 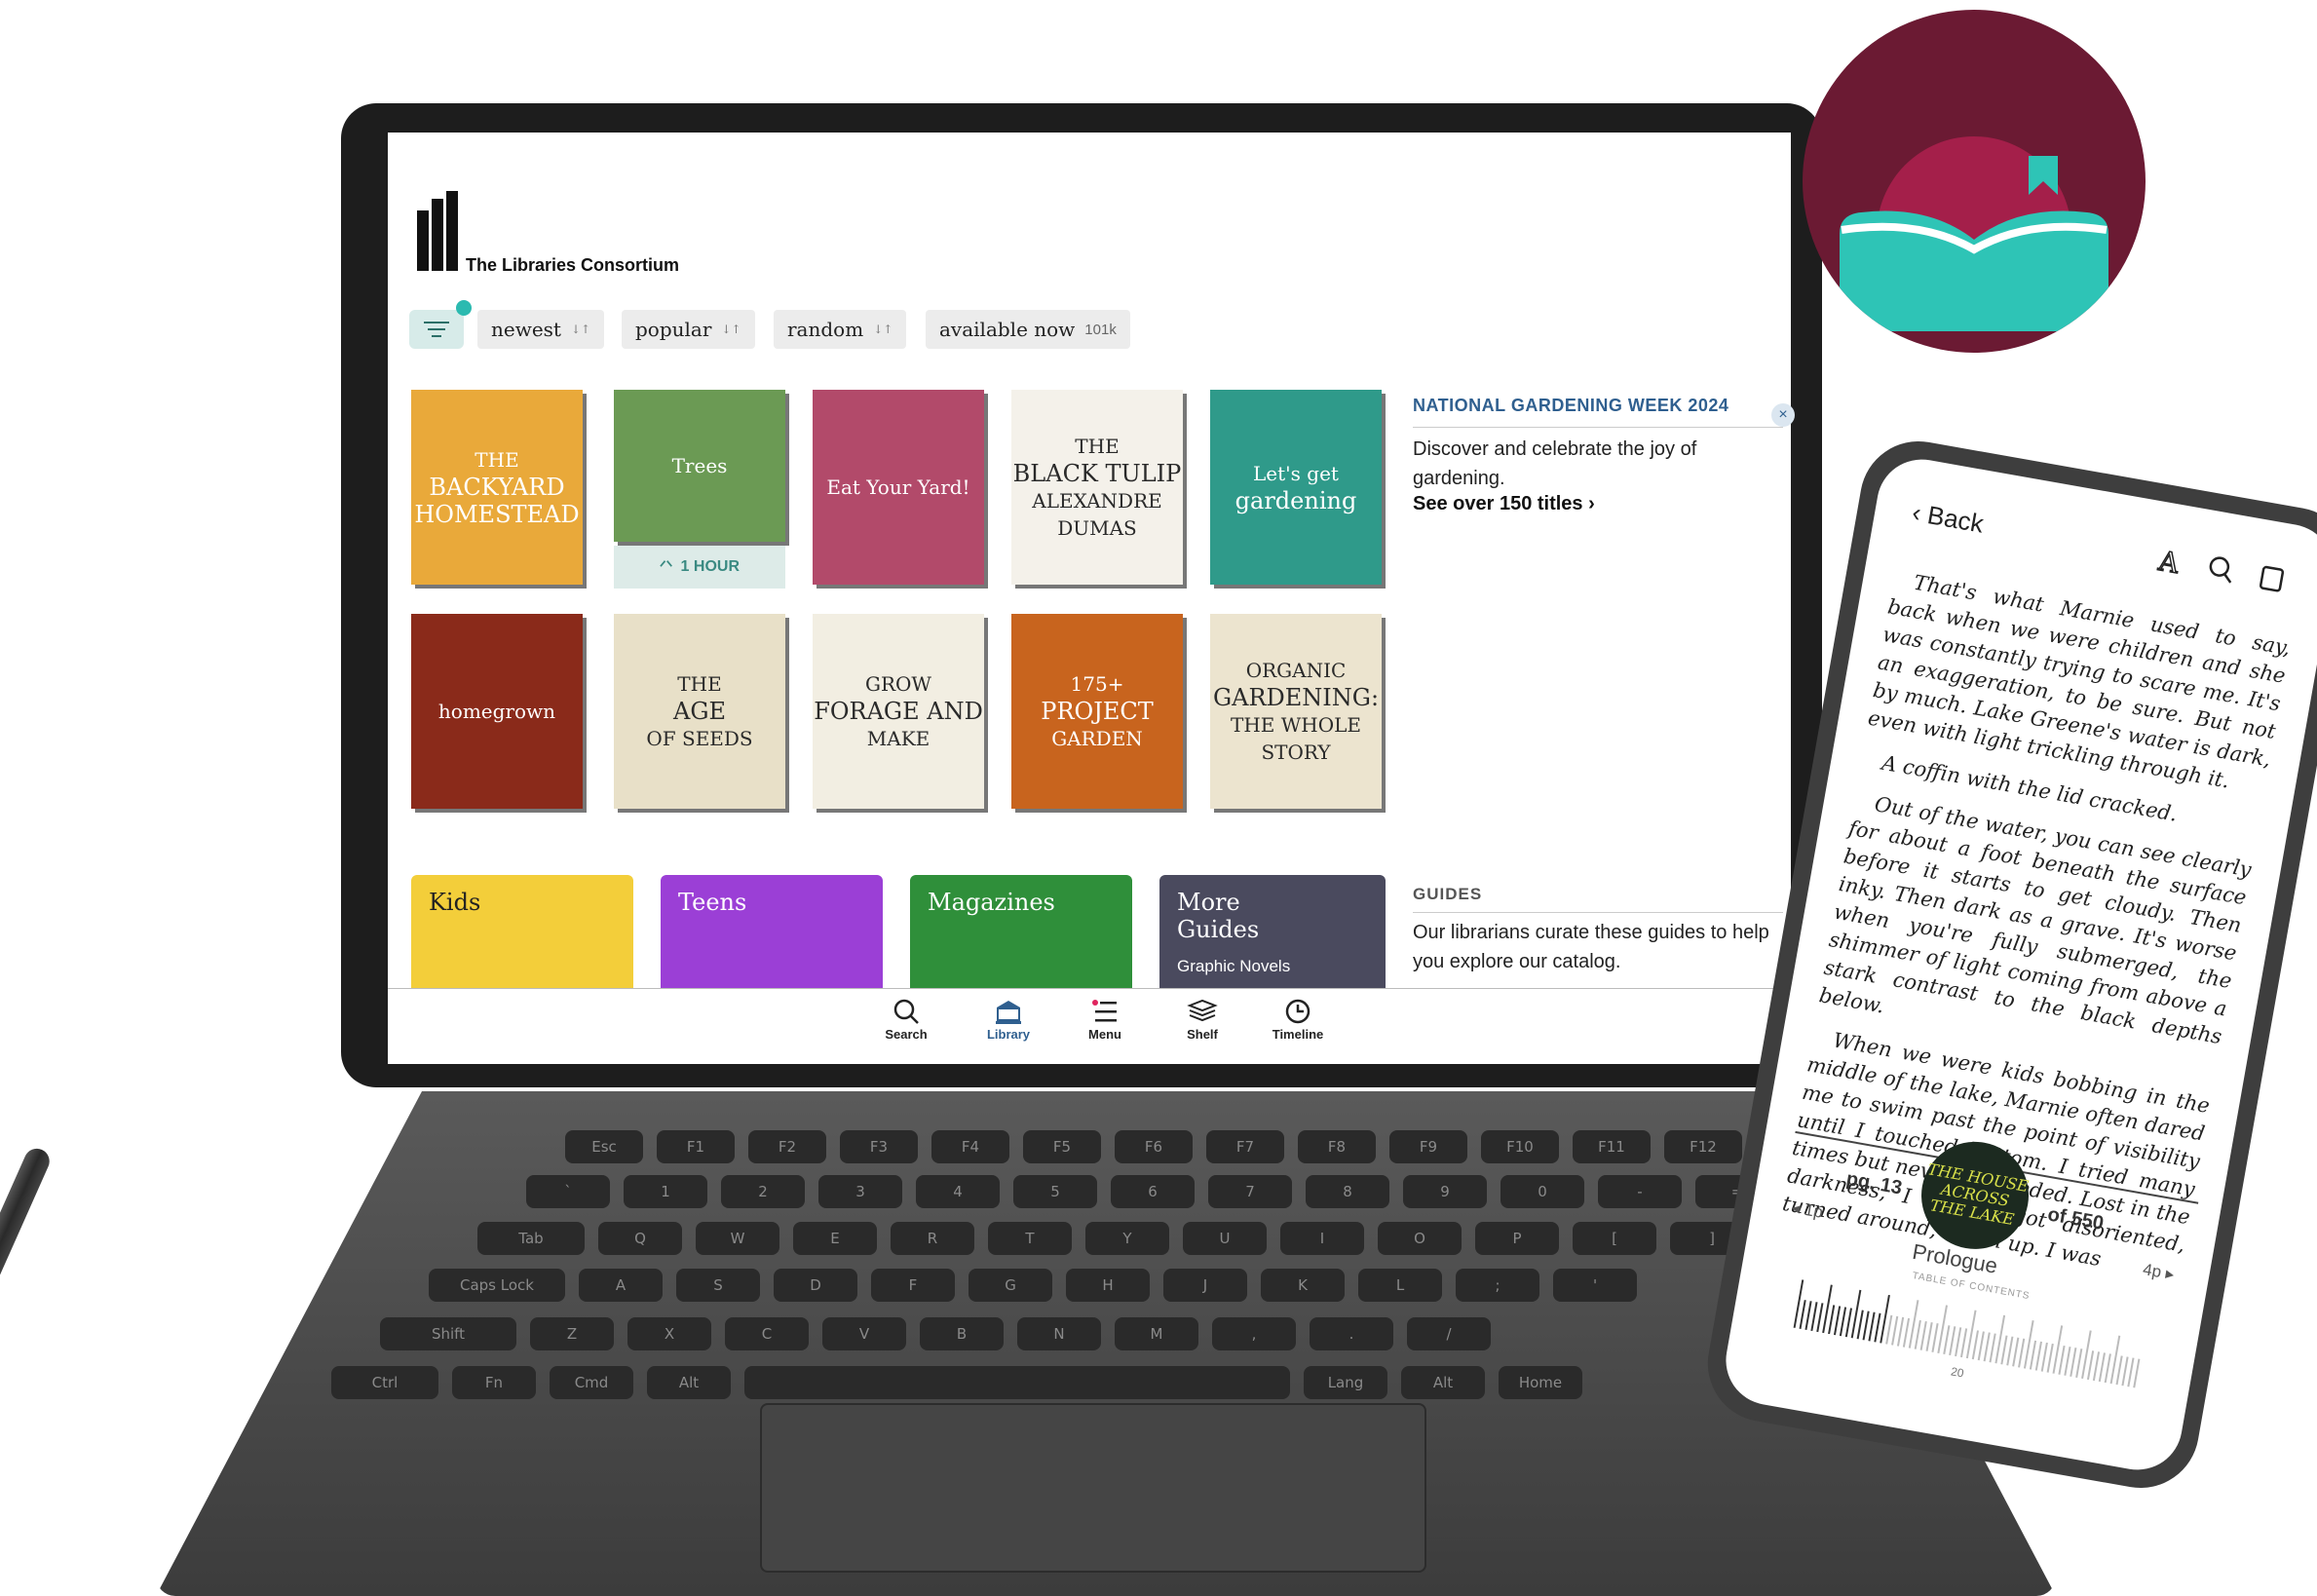 What do you see at coordinates (913, 1286) in the screenshot?
I see `keyboard-key: F` at bounding box center [913, 1286].